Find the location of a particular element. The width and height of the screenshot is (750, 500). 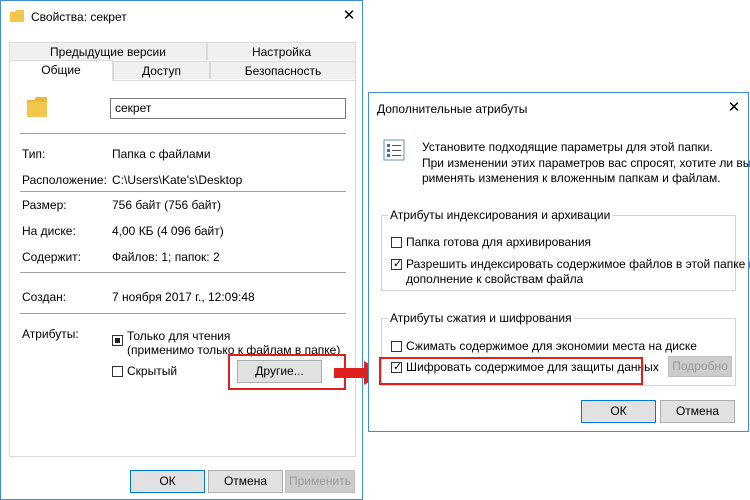

compress-checkbox is located at coordinates (396, 346).